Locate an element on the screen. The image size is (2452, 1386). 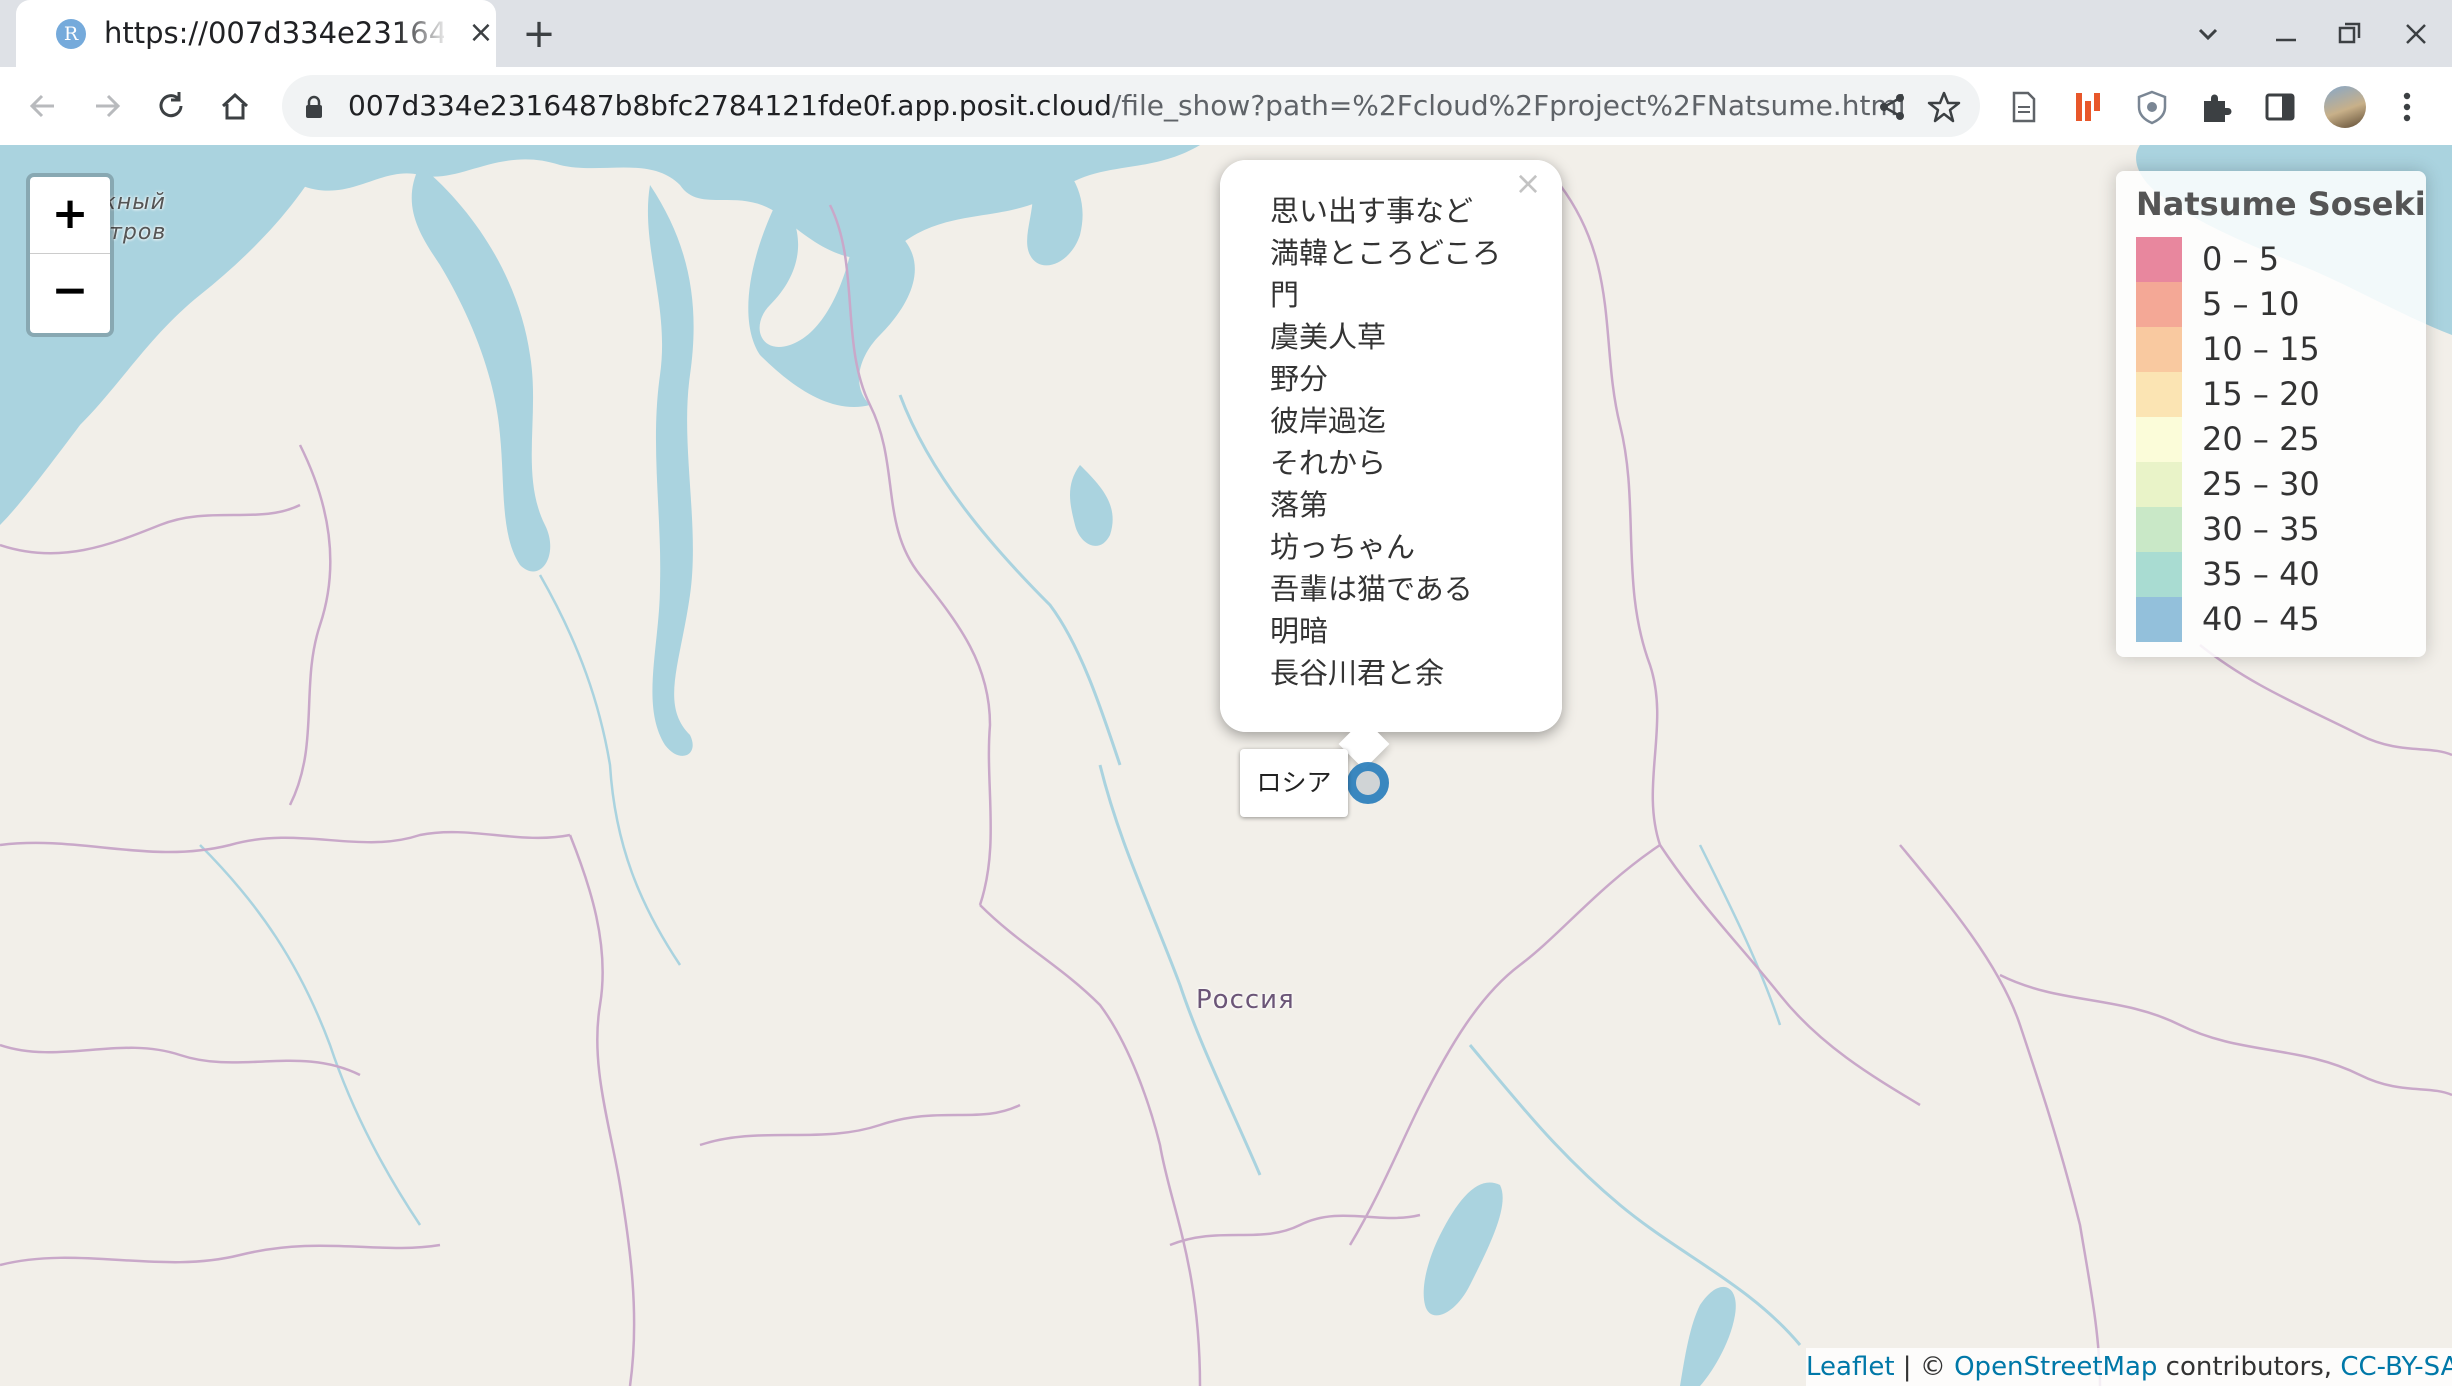
popup-title-item: 野分 is located at coordinates (1299, 379).